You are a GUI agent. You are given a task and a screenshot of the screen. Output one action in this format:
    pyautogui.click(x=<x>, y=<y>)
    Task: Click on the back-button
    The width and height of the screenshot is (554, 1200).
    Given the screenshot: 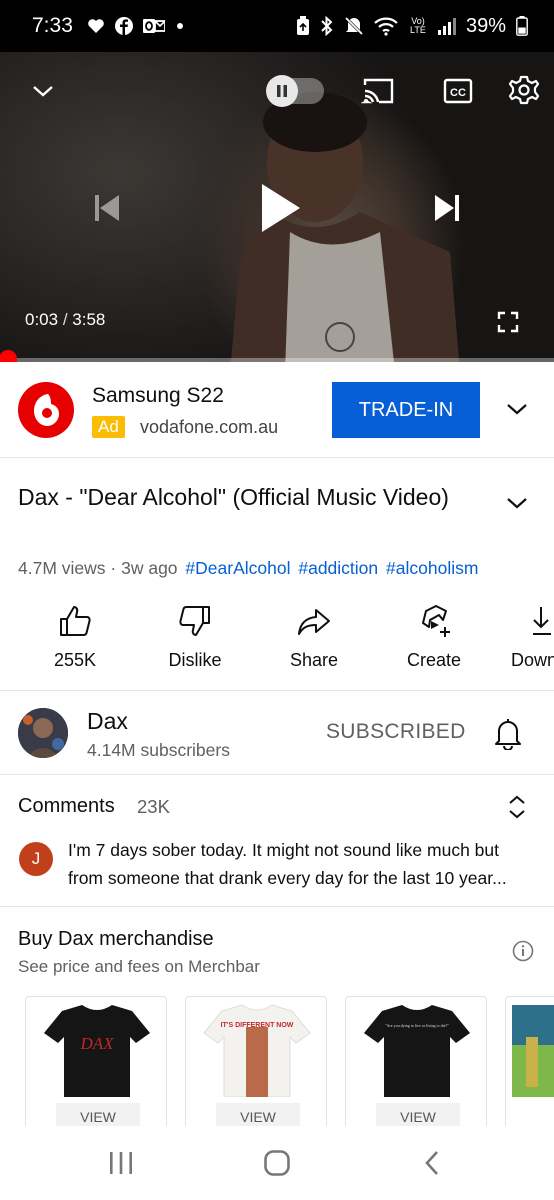 What is the action you would take?
    pyautogui.click(x=432, y=1163)
    